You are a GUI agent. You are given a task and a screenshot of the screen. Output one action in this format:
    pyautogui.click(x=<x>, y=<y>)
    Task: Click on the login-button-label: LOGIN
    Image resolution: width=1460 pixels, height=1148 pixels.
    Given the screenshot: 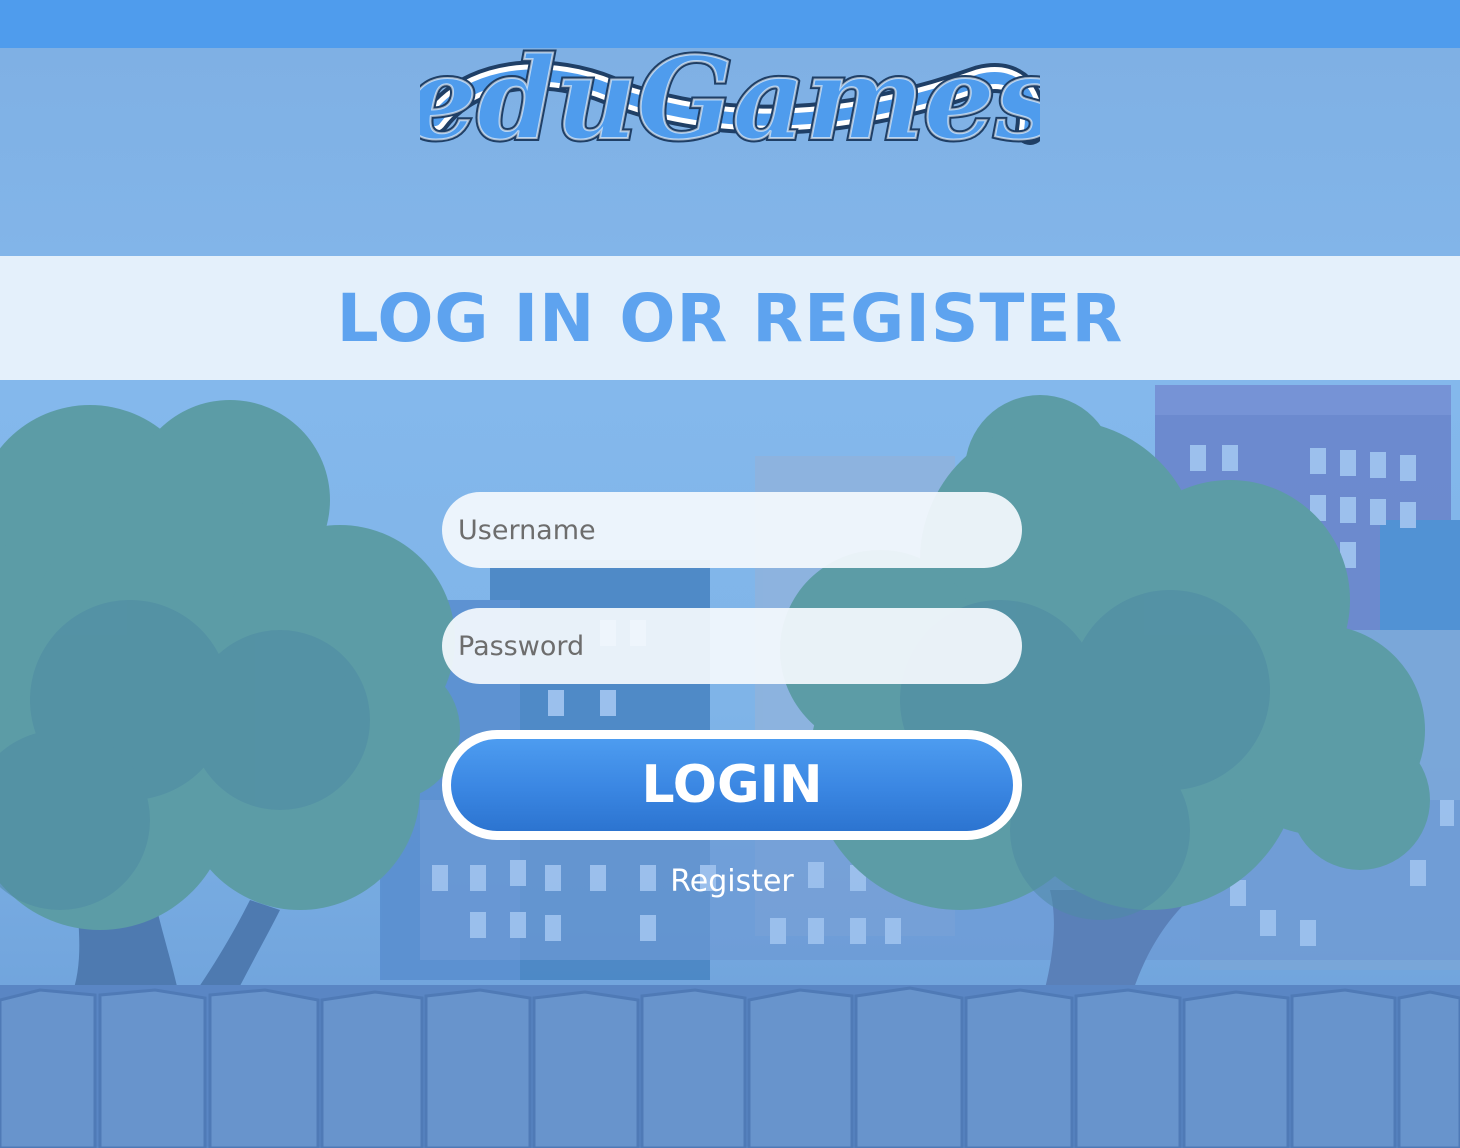 What is the action you would take?
    pyautogui.click(x=732, y=785)
    